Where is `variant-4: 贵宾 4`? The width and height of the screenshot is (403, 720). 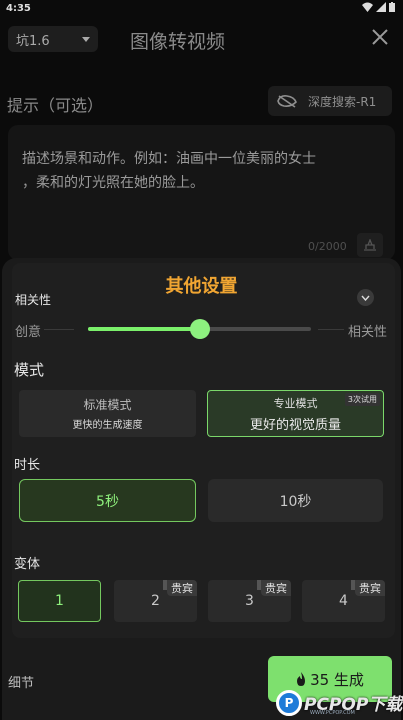 variant-4: 贵宾 4 is located at coordinates (343, 601).